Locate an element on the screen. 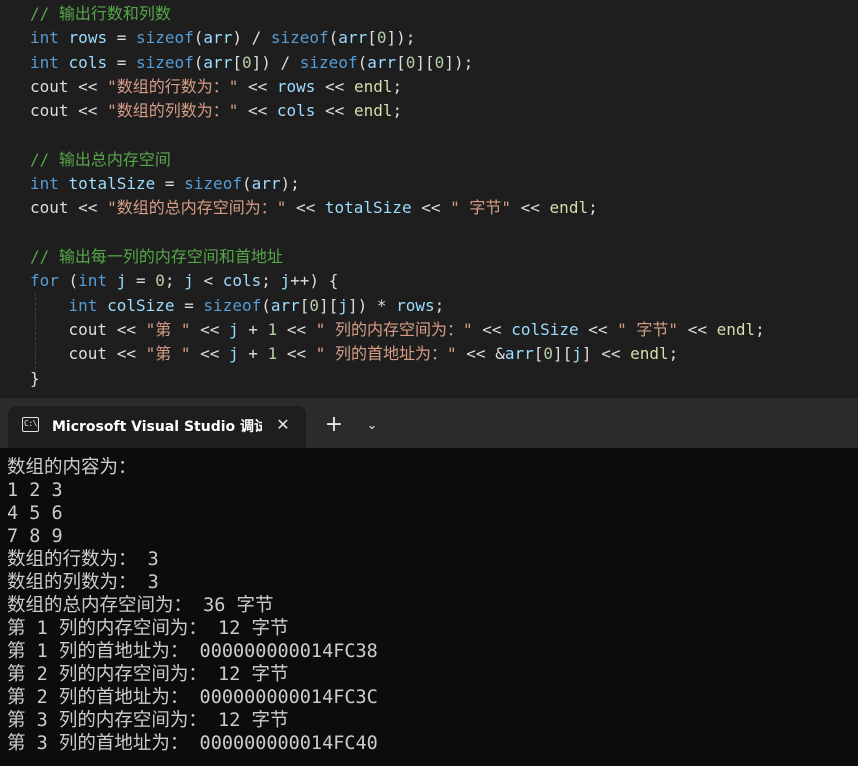 This screenshot has width=858, height=766. new-tab-button: + is located at coordinates (334, 426).